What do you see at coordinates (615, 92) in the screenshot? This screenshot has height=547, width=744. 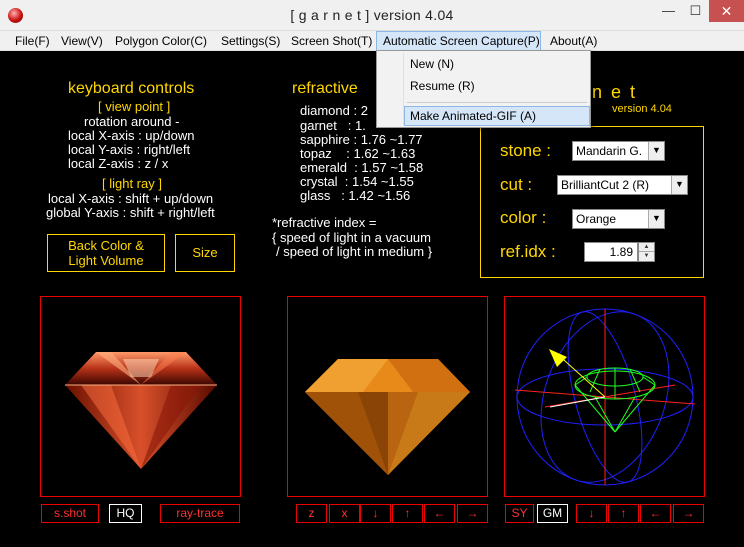 I see `logo-title: n e t` at bounding box center [615, 92].